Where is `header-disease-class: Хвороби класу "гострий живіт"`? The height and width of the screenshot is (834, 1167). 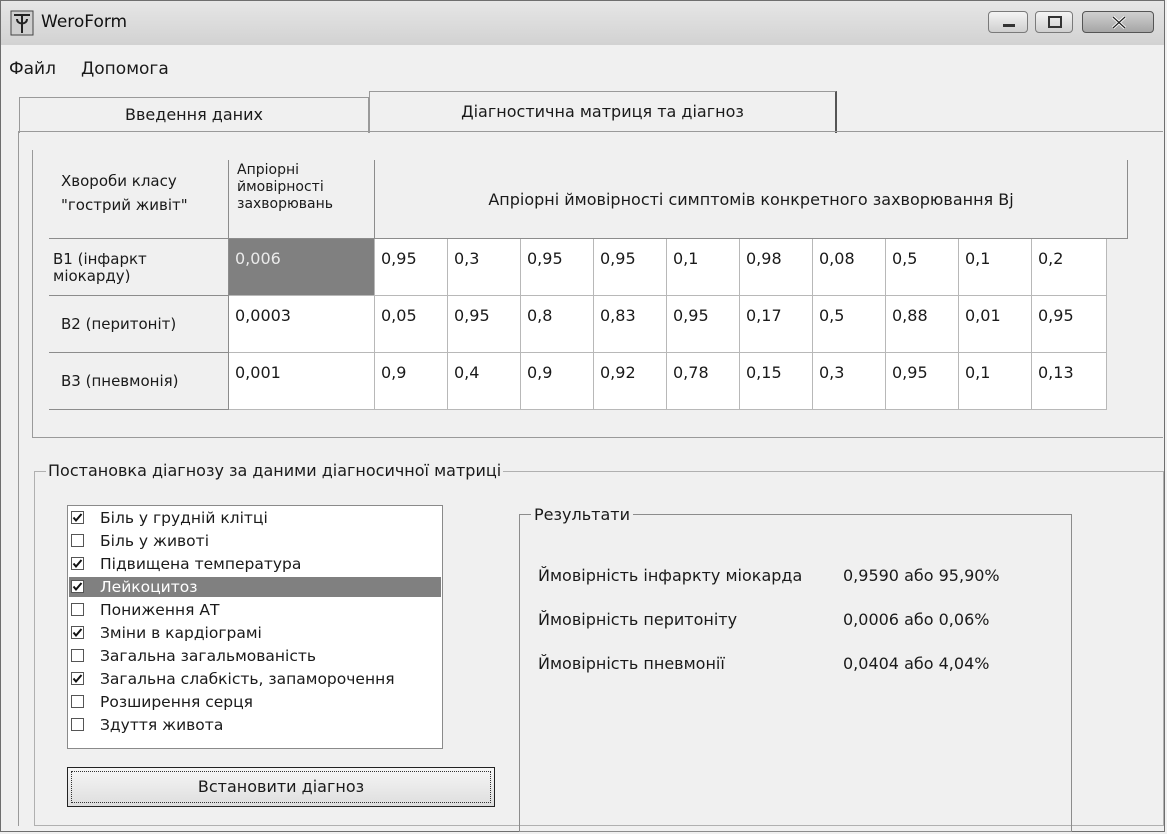
header-disease-class: Хвороби класу "гострий живіт" is located at coordinates (139, 199).